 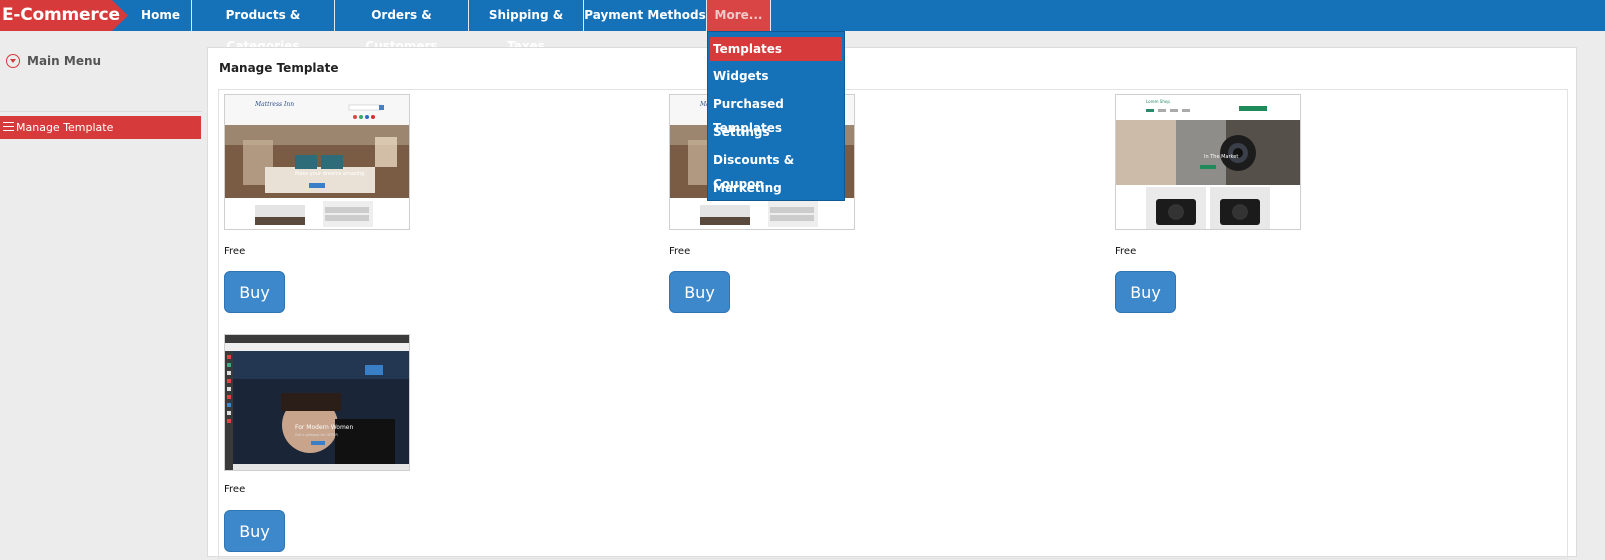 I want to click on template-card: Lorem Shop In The Market Free Buy, so click(x=1210, y=204).